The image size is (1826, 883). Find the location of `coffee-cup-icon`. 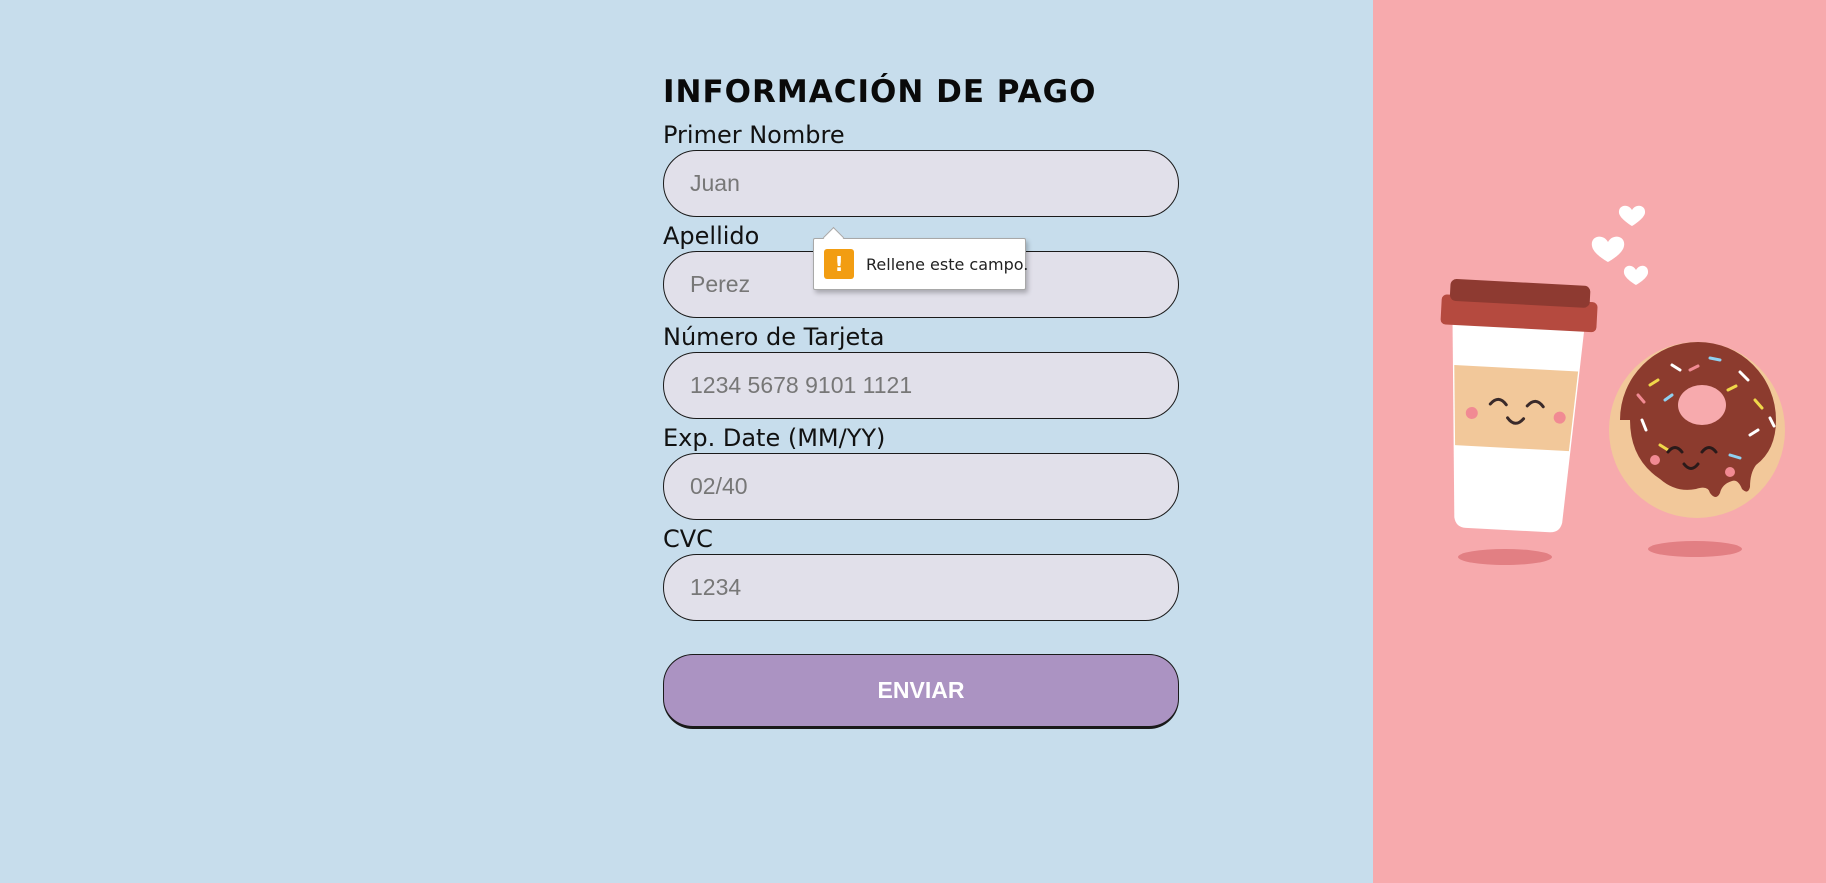

coffee-cup-icon is located at coordinates (1519, 406).